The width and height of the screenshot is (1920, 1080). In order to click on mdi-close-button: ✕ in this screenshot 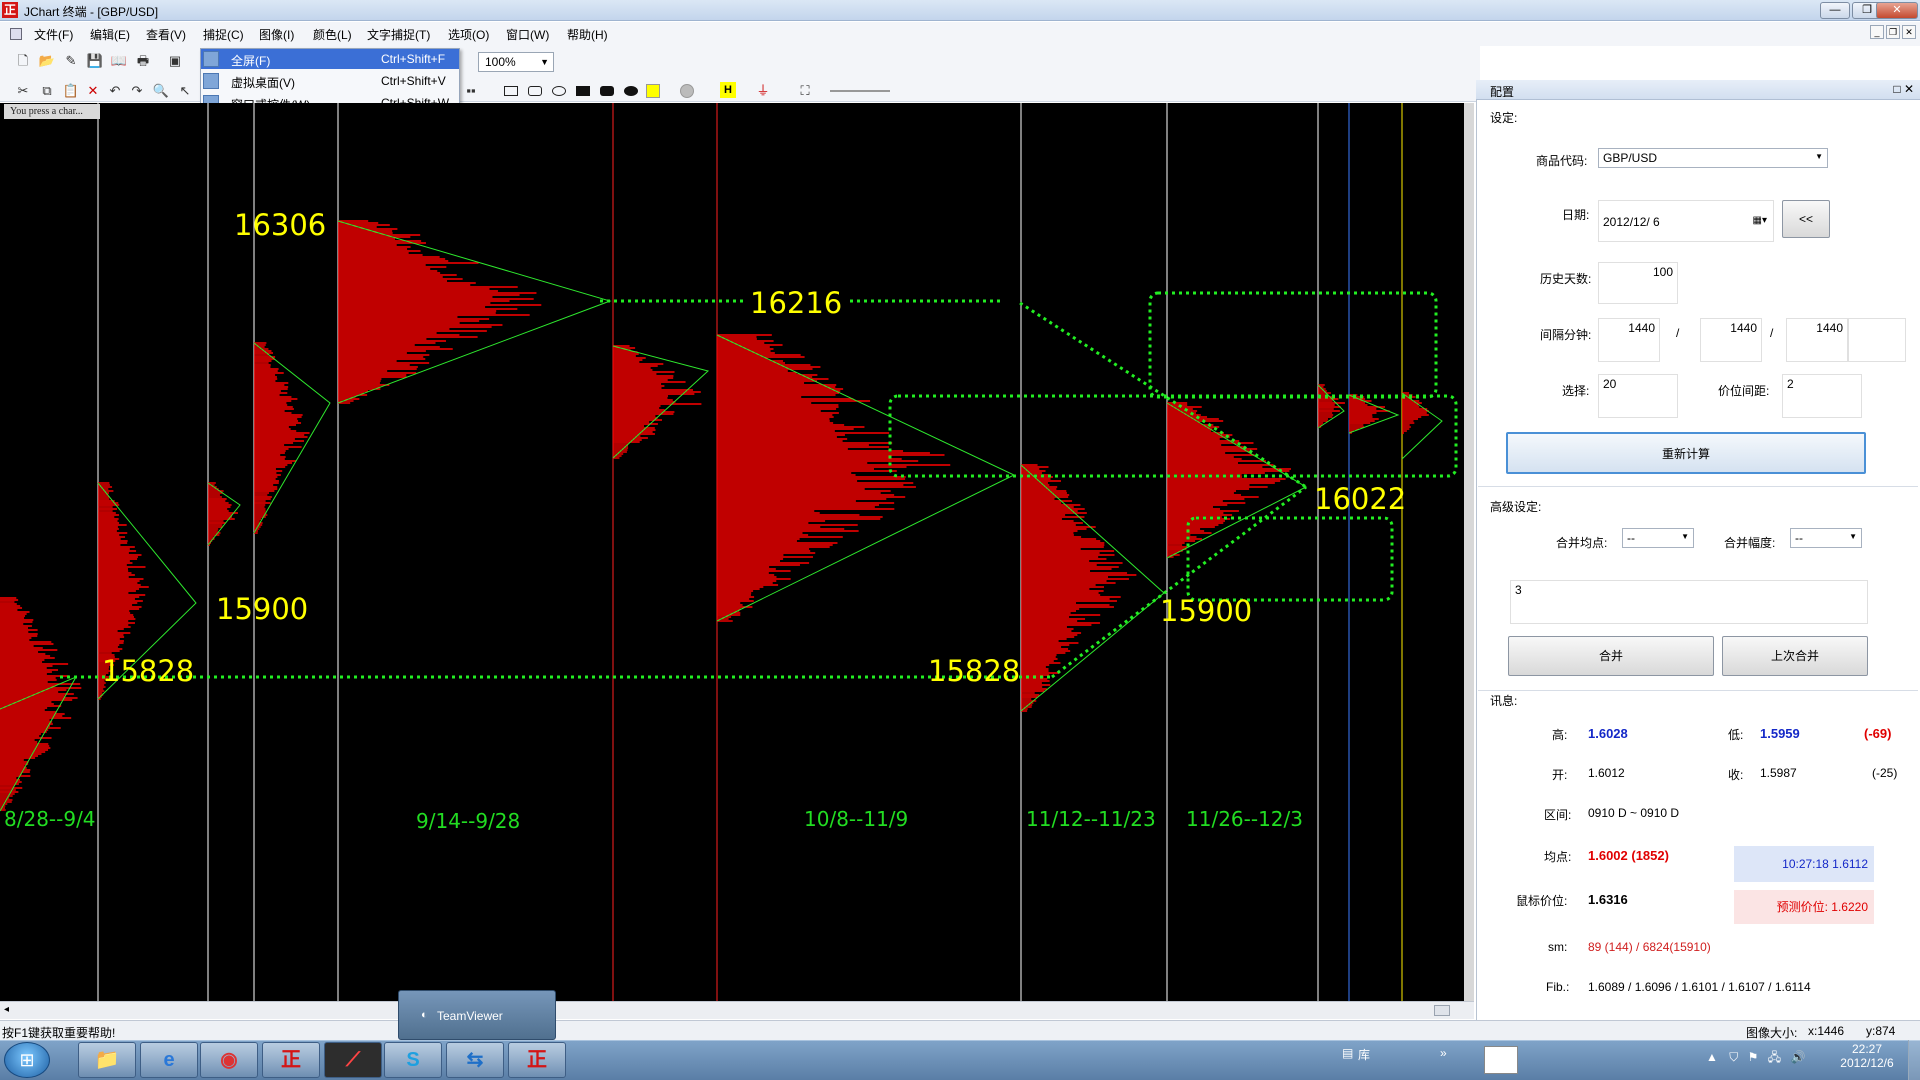, I will do `click(1909, 32)`.